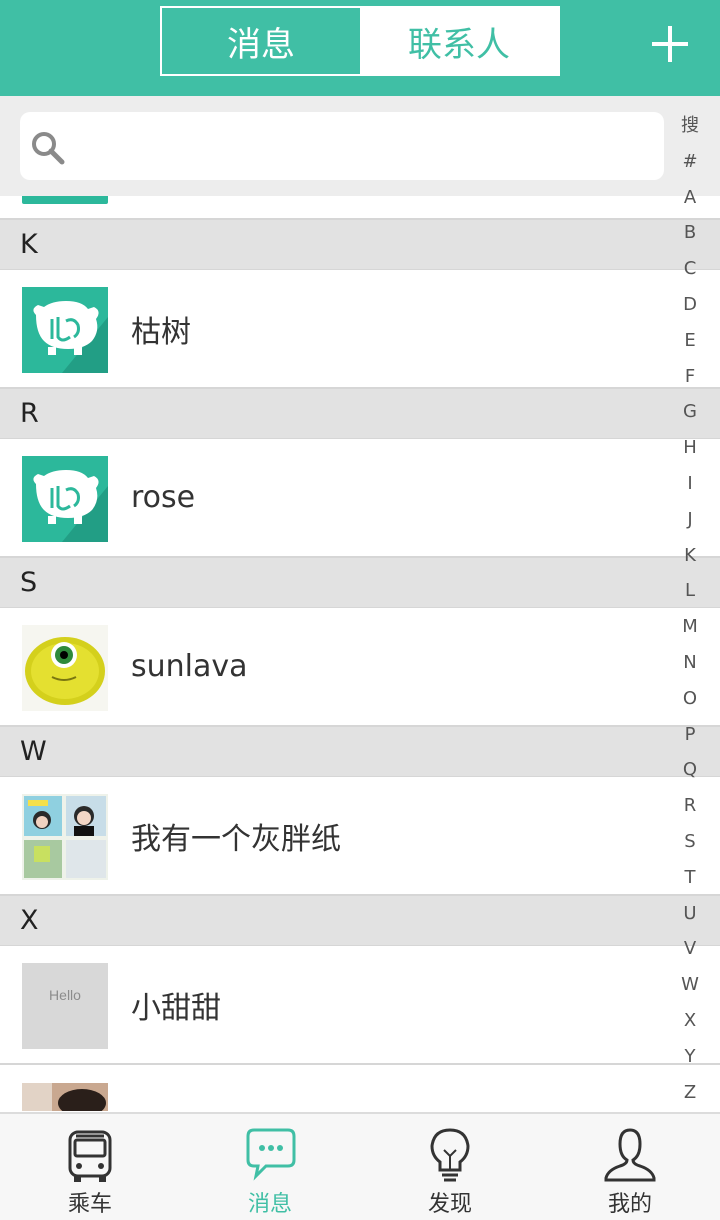 The image size is (720, 1220). What do you see at coordinates (670, 44) in the screenshot?
I see `plus-icon` at bounding box center [670, 44].